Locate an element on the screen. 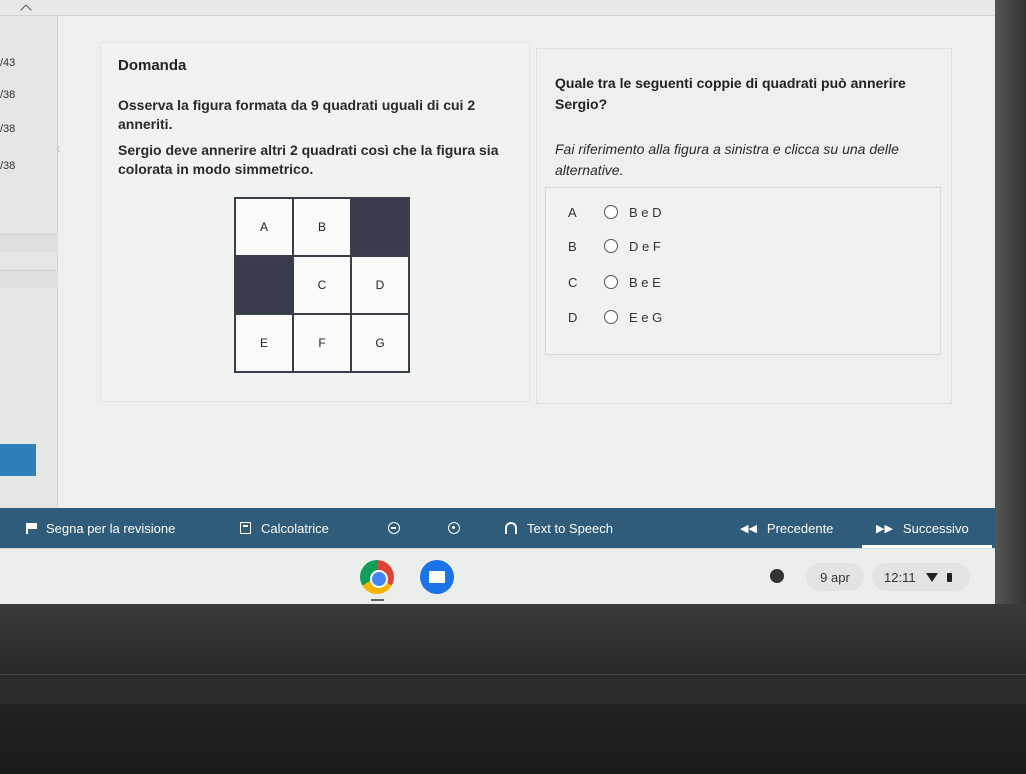 This screenshot has height=774, width=1026. previous-button: ◀◀ Precedente is located at coordinates (786, 528).